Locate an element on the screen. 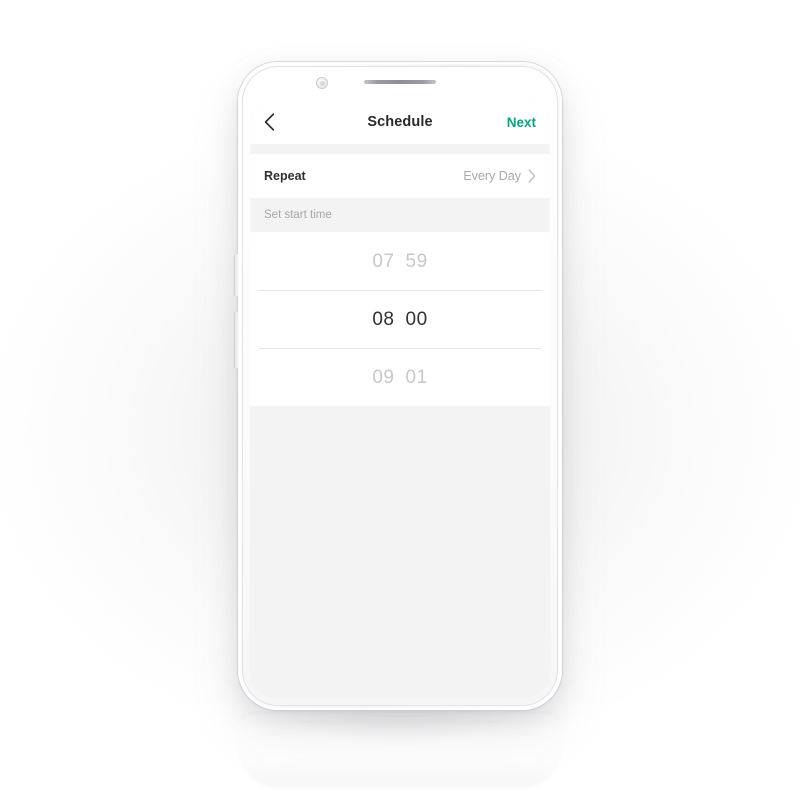 The image size is (800, 800). navigation-bar: Schedule Next is located at coordinates (400, 122).